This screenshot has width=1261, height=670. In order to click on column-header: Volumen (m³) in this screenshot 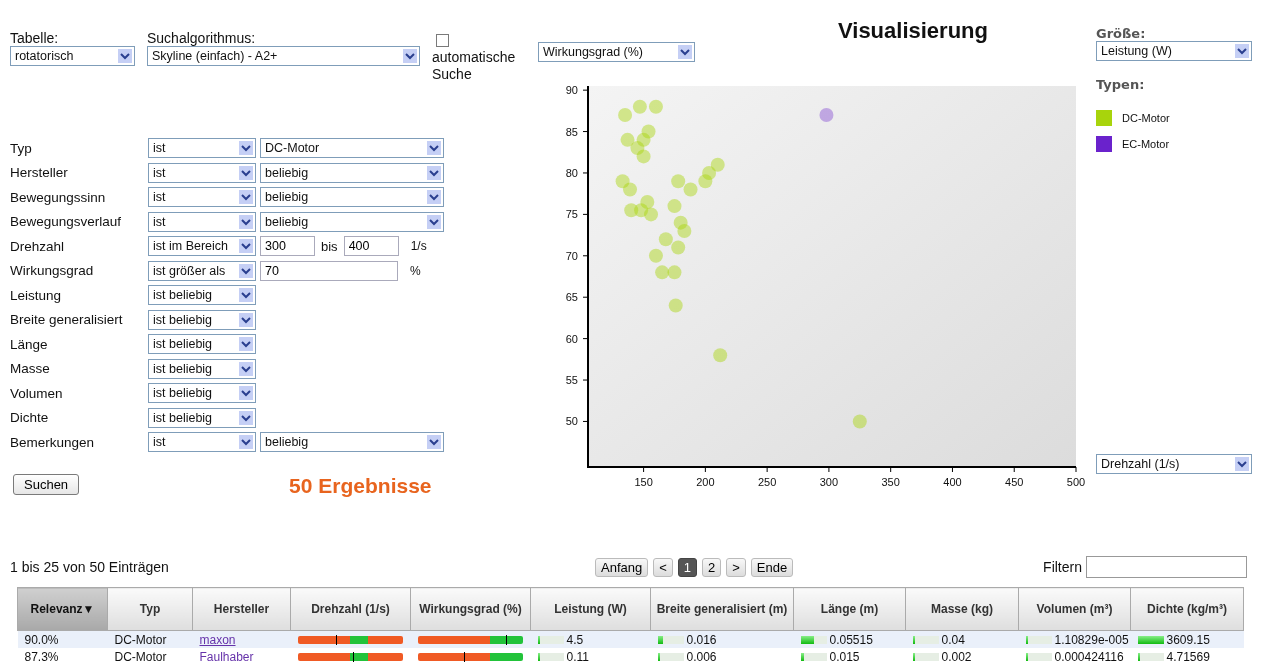, I will do `click(1074, 609)`.